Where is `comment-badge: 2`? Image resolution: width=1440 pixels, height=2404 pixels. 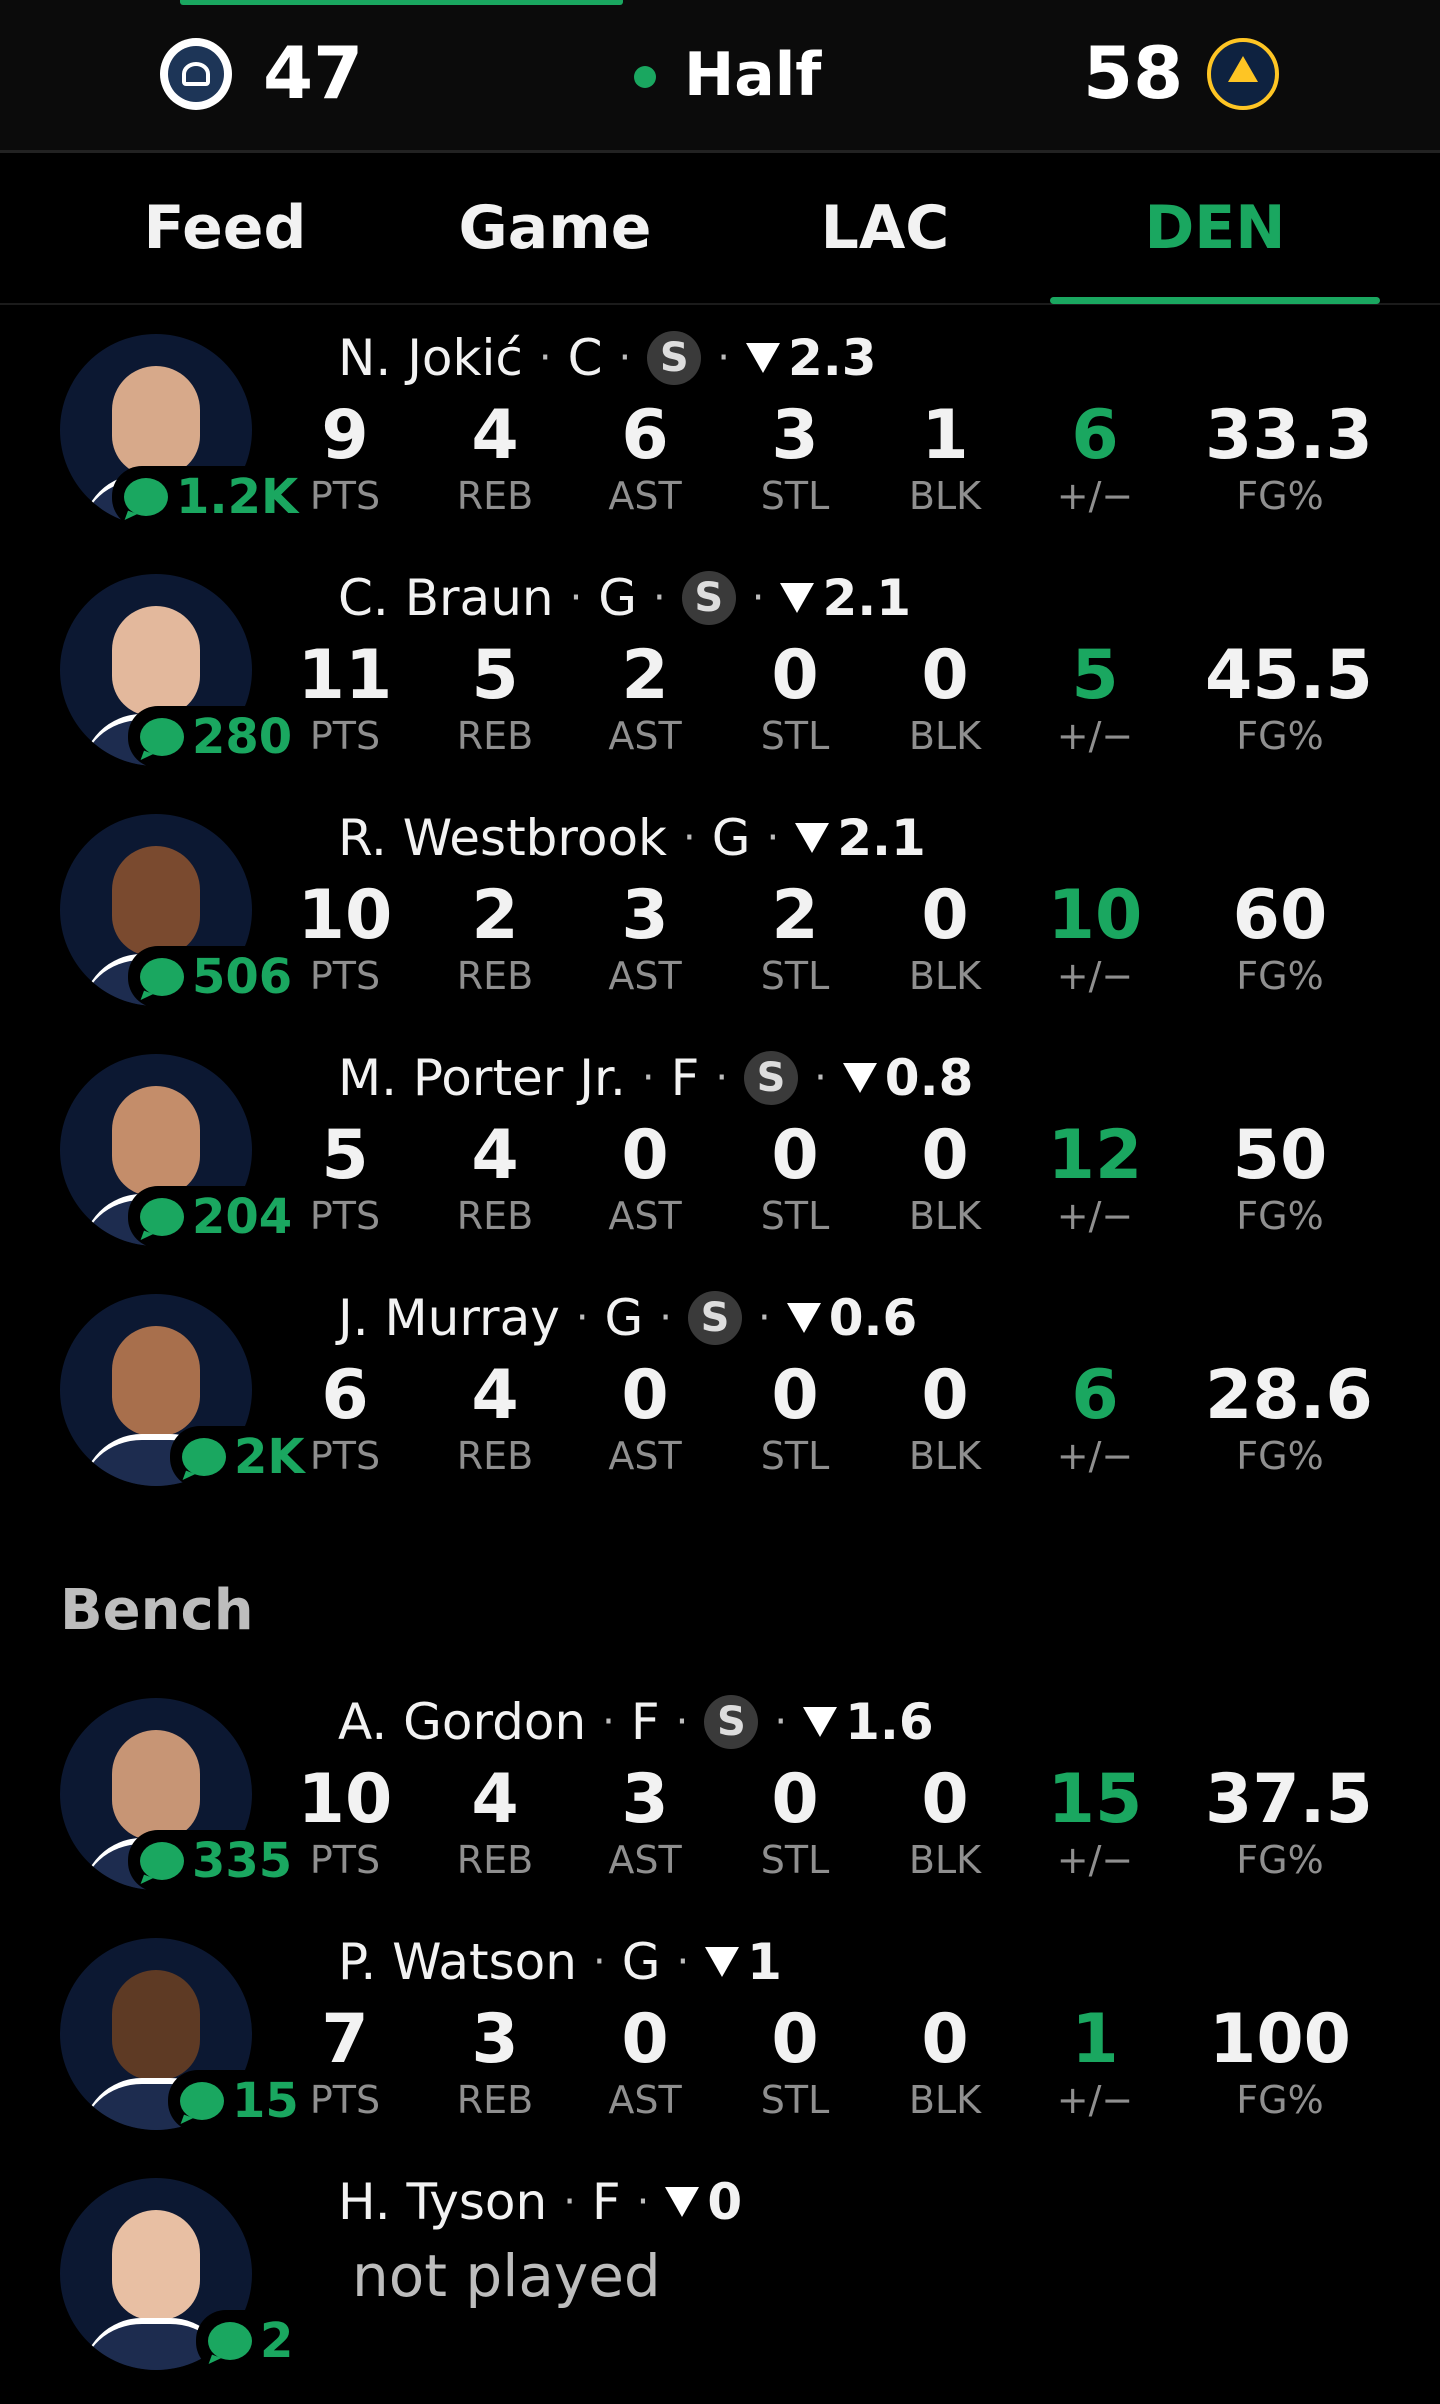 comment-badge: 2 is located at coordinates (245, 2341).